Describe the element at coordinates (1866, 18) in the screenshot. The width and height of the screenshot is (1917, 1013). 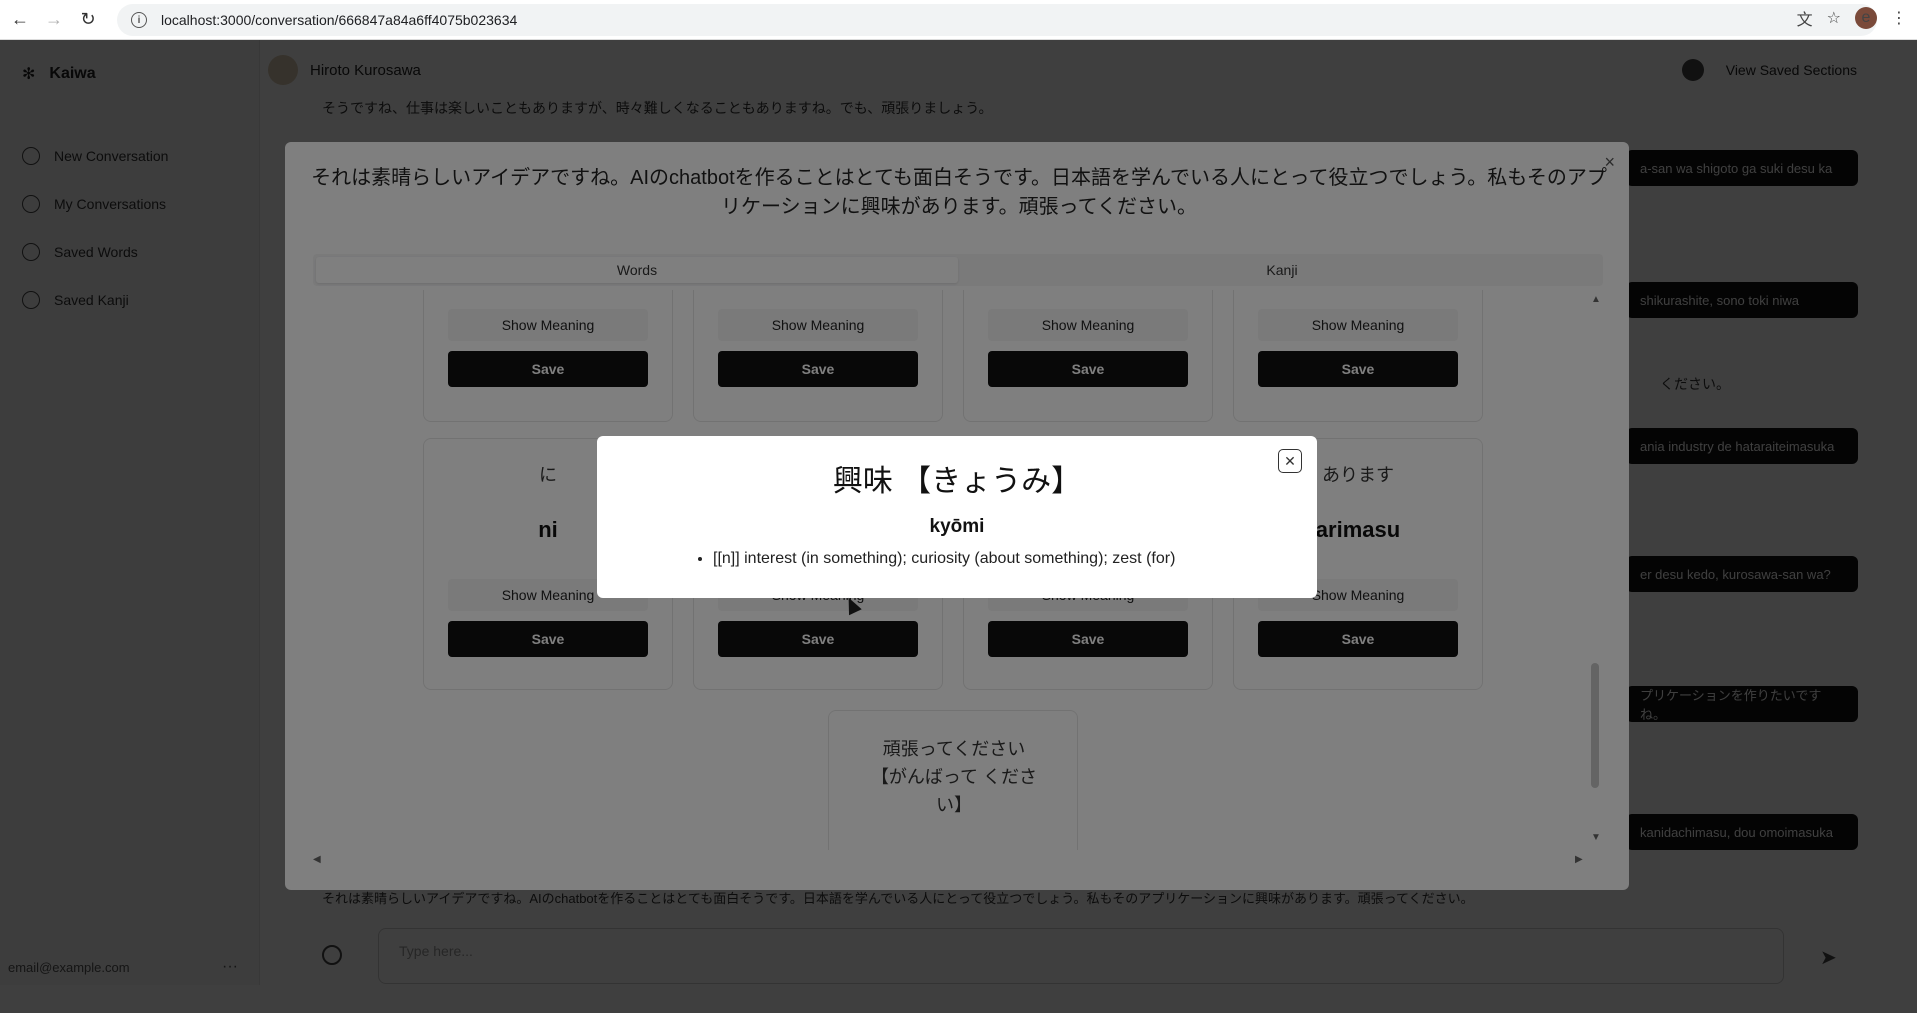
I see `profile-avatar: e` at that location.